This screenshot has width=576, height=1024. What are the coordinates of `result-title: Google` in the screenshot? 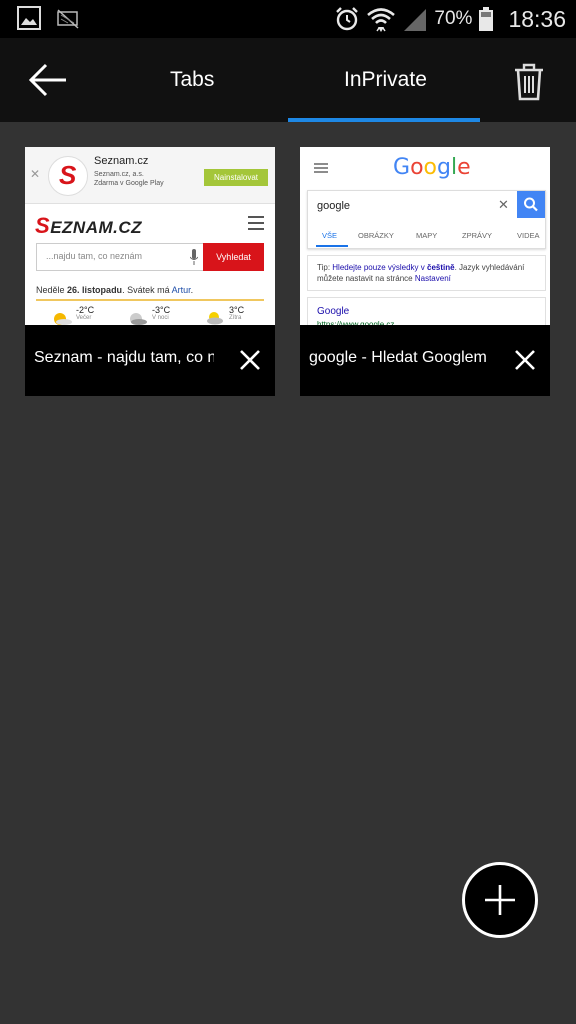 It's located at (333, 311).